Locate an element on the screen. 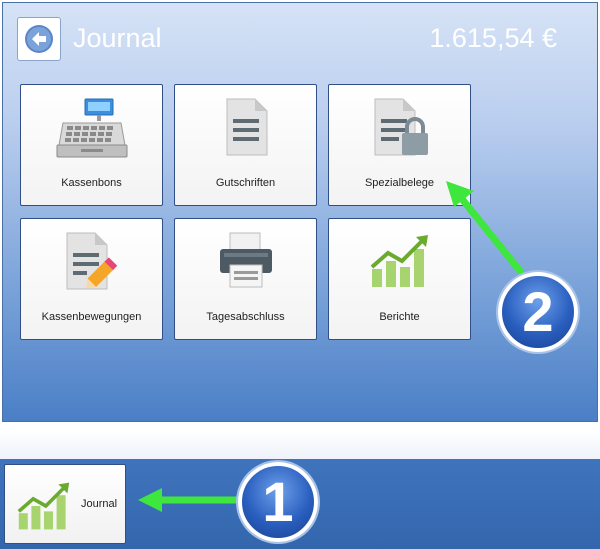 The width and height of the screenshot is (600, 549). cash-register-icon is located at coordinates (91, 128).